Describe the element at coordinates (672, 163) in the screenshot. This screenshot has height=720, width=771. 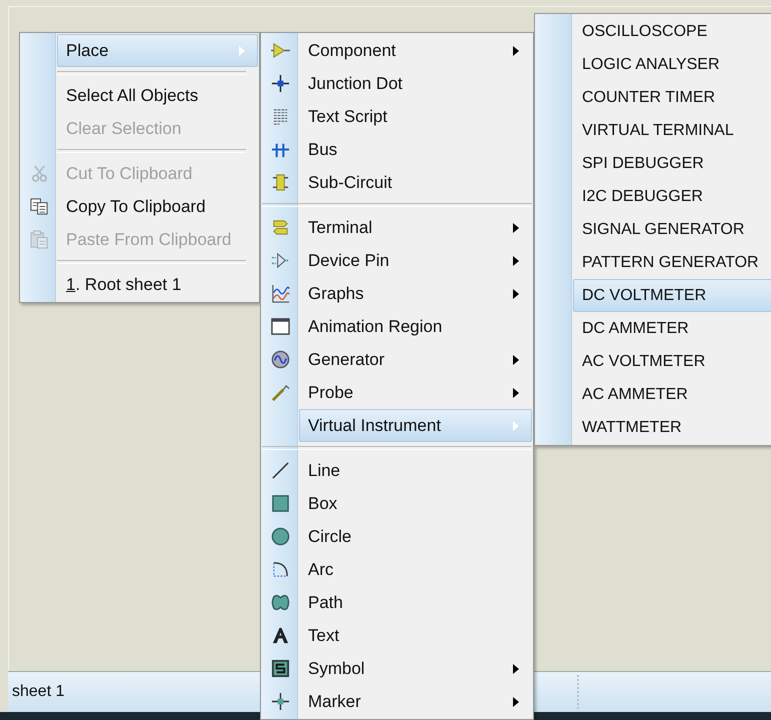
I see `menu-item: SPI DEBUGGER` at that location.